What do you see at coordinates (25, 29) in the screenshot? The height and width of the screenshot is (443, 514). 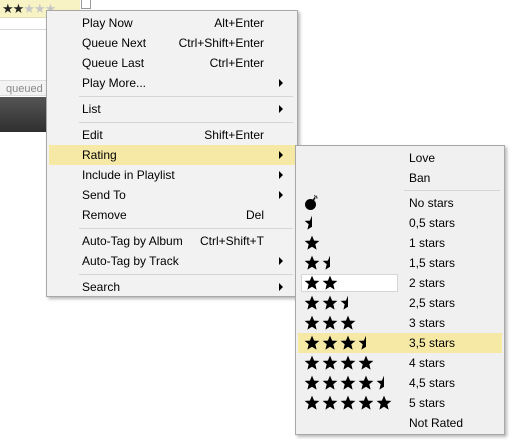 I see `divider` at bounding box center [25, 29].